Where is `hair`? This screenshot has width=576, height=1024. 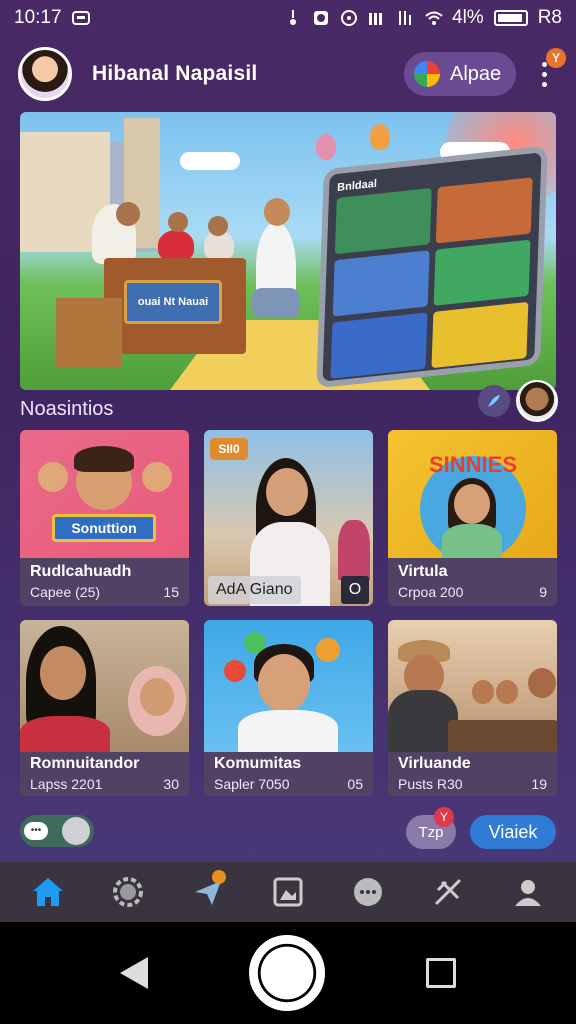
hair is located at coordinates (104, 459).